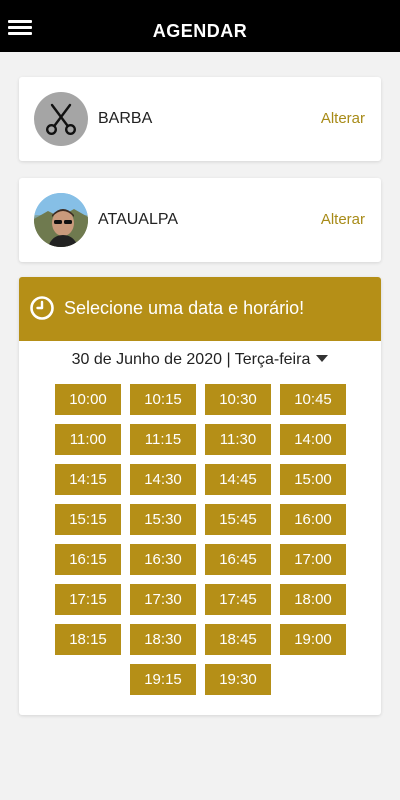  Describe the element at coordinates (322, 358) in the screenshot. I see `caret-down-icon` at that location.